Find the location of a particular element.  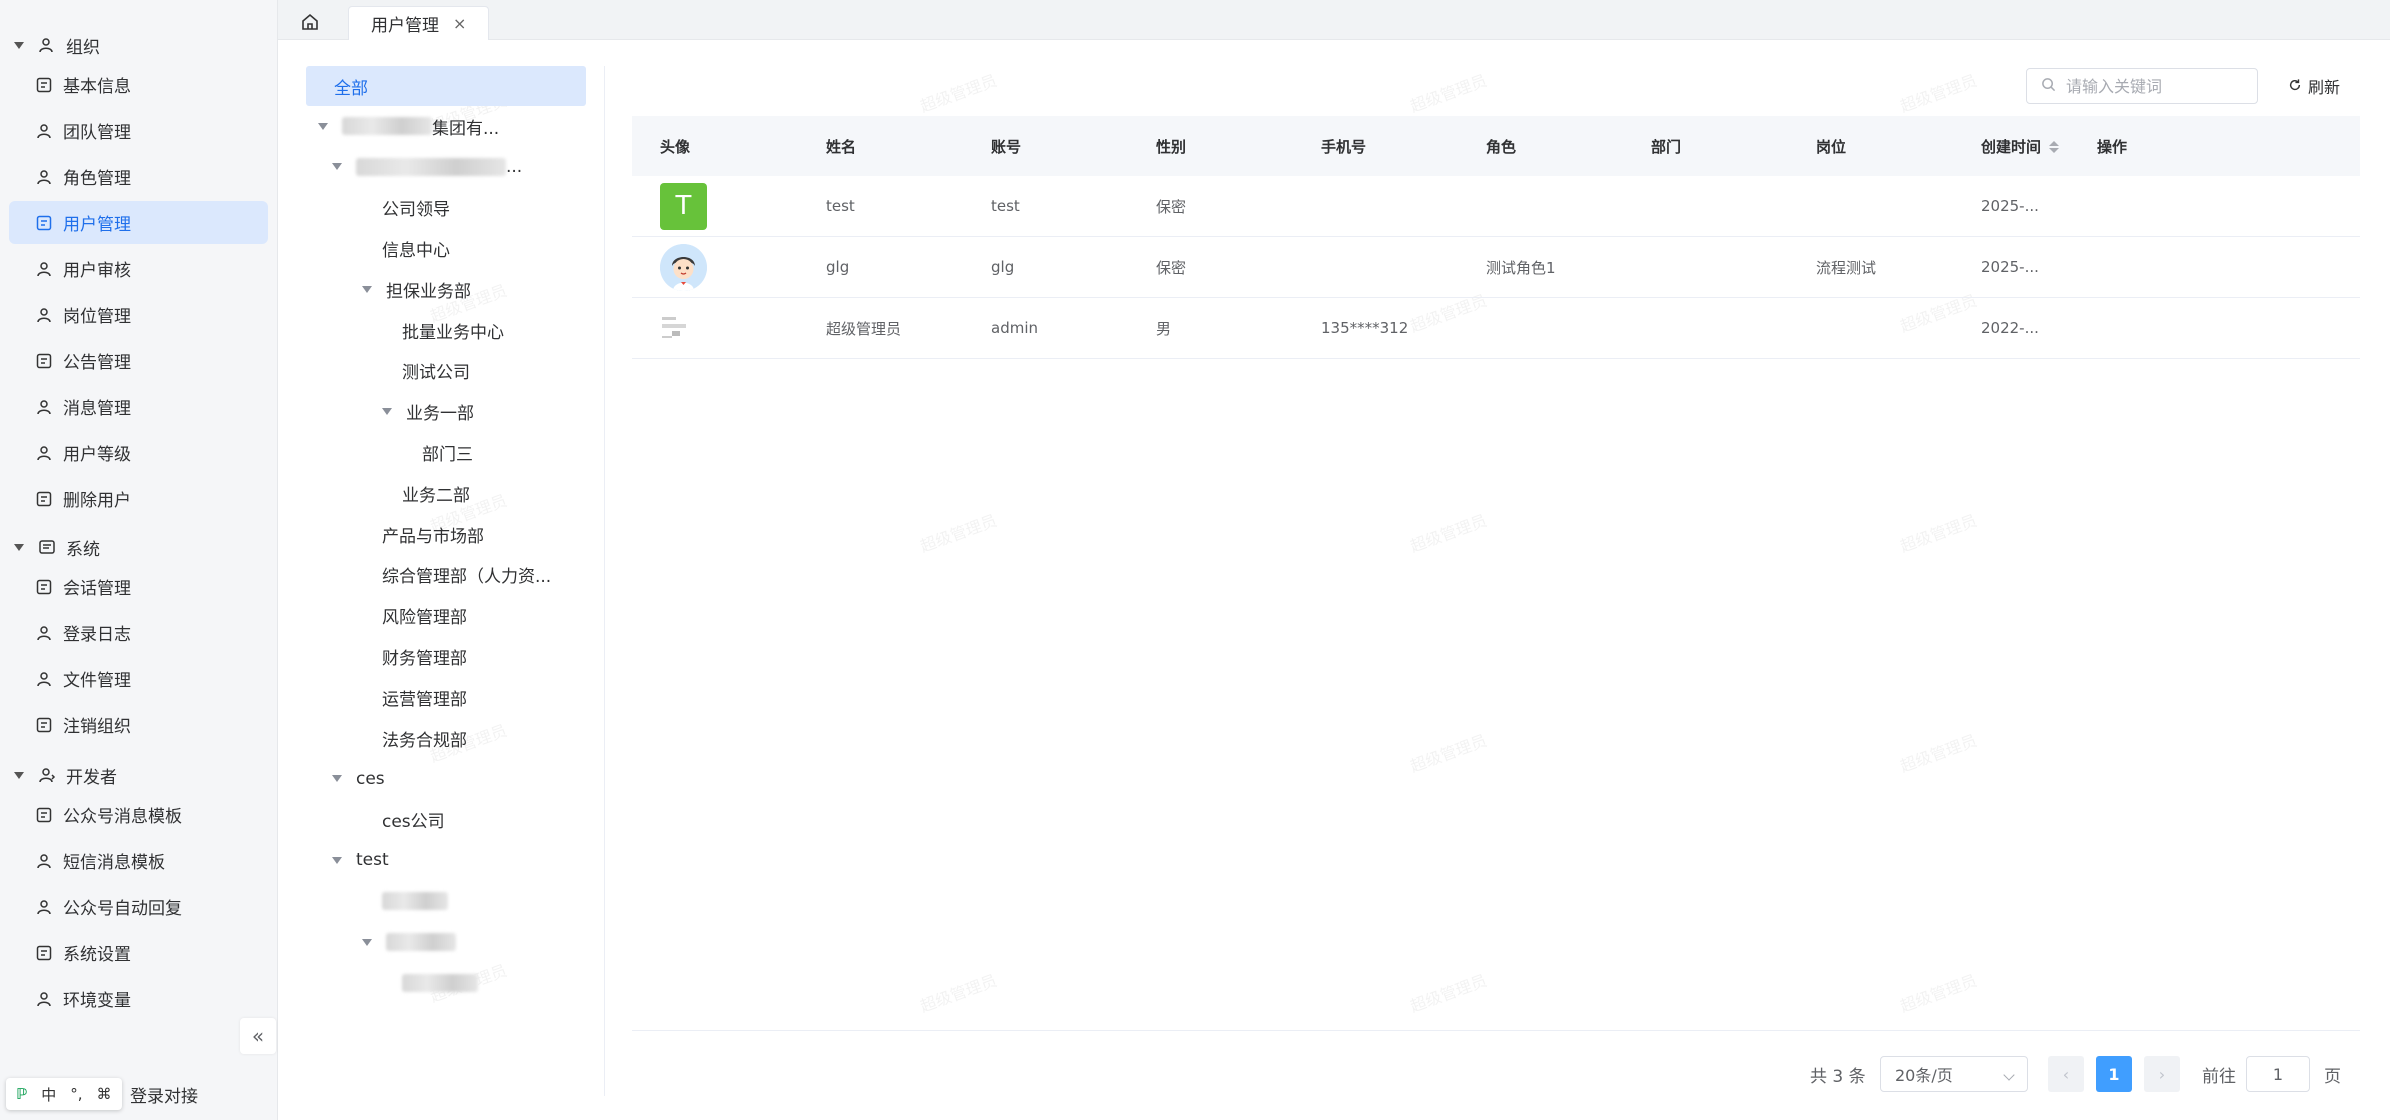

sidebar-item-1-1: 登录日志 is located at coordinates (138, 632).